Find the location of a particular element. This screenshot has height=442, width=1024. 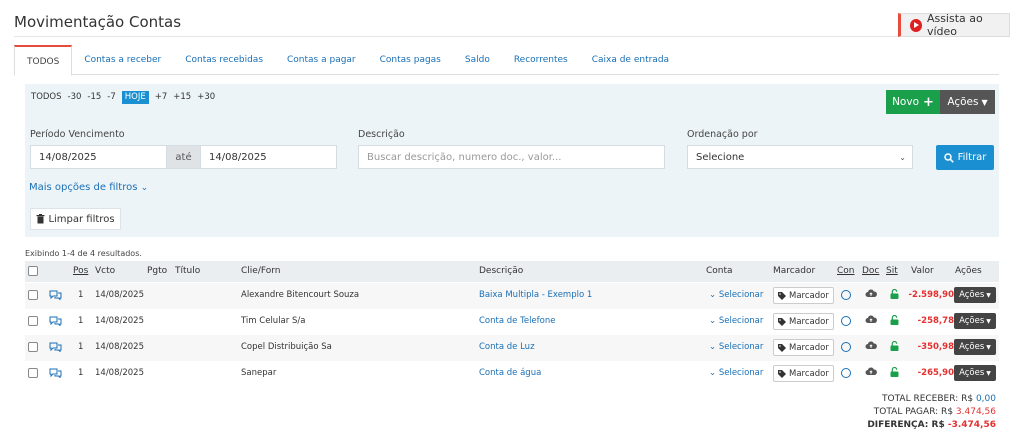

col-titulo: Título is located at coordinates (187, 271).